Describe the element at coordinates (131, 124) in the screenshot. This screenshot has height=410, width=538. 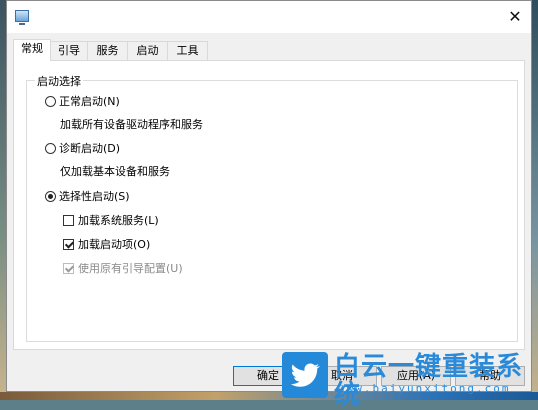
I see `normal-startup-description: 加载所有设备驱动程序和服务` at that location.